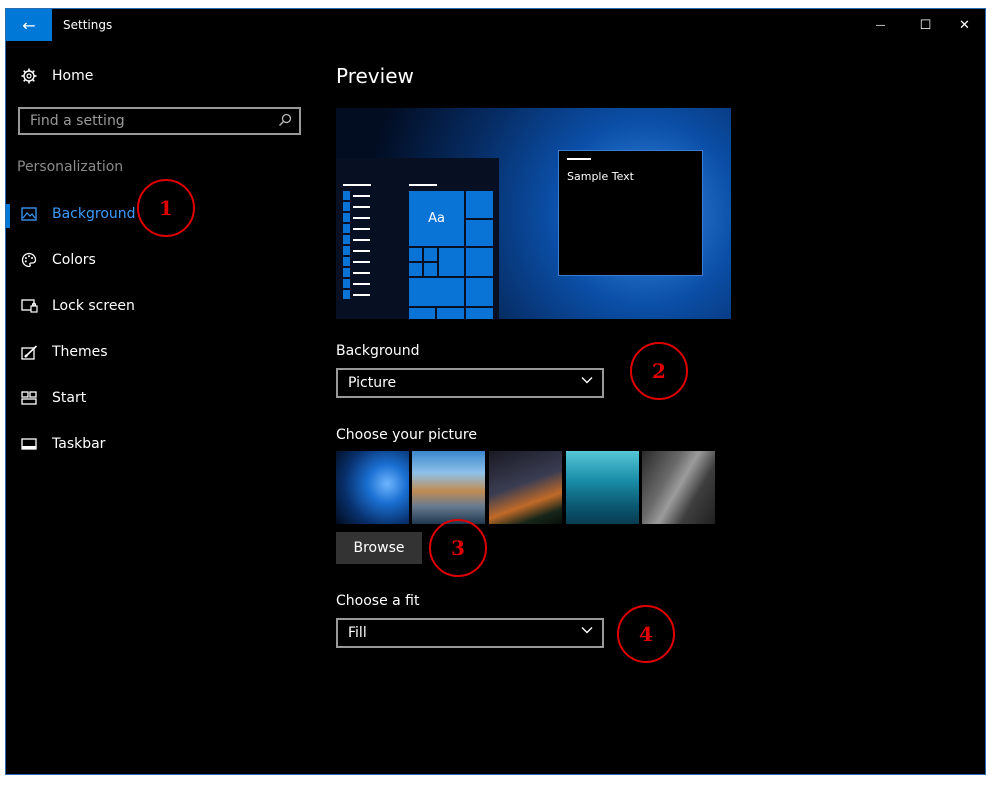  I want to click on annotation-circle-2: 2, so click(659, 371).